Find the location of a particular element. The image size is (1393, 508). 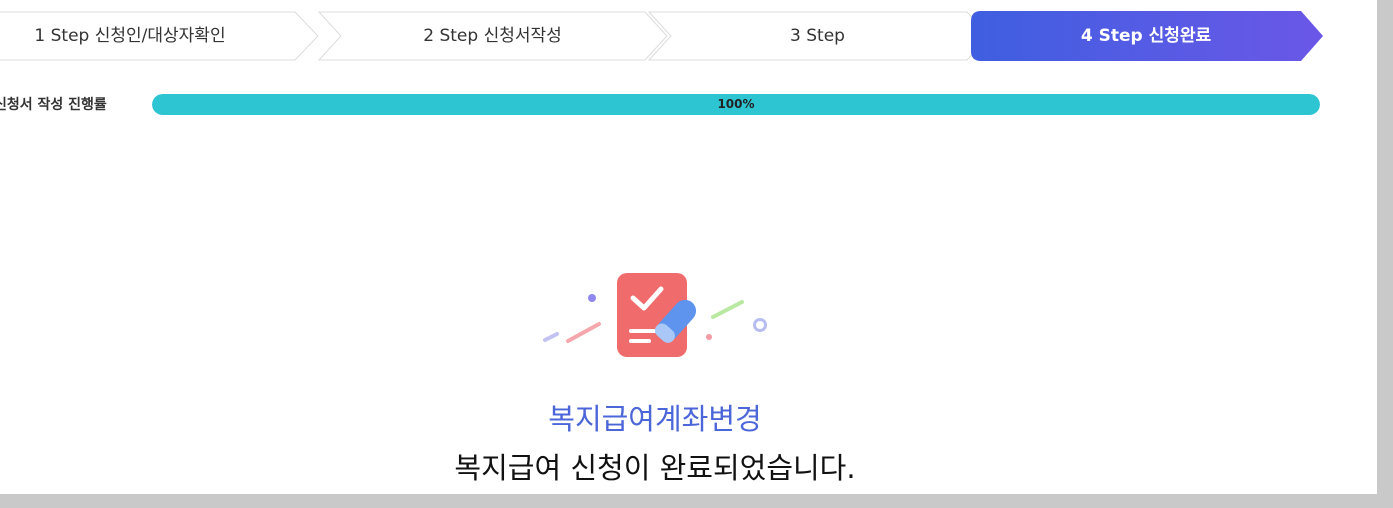

step-2: 2 Step 신청서작성 is located at coordinates (492, 36).